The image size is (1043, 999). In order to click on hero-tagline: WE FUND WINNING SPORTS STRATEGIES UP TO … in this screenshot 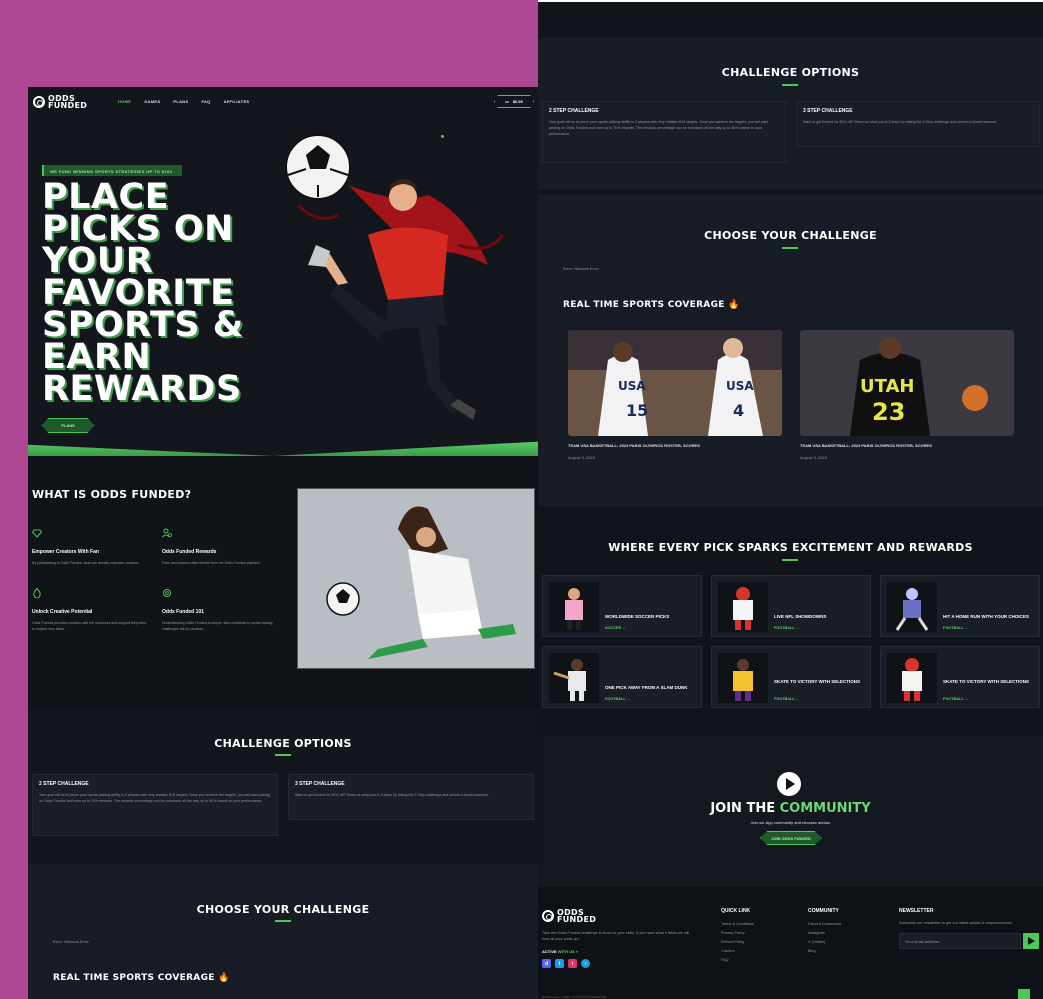, I will do `click(112, 170)`.